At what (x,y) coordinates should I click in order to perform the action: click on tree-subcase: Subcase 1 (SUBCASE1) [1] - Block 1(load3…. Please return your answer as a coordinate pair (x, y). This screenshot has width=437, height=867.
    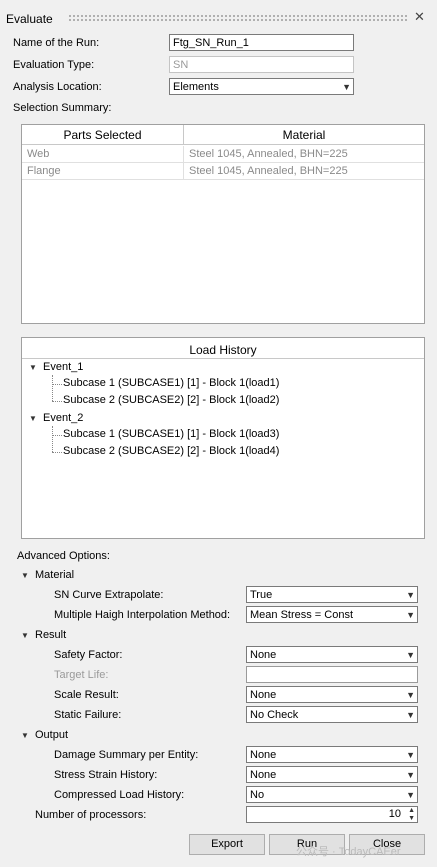
    Looking at the image, I should click on (171, 434).